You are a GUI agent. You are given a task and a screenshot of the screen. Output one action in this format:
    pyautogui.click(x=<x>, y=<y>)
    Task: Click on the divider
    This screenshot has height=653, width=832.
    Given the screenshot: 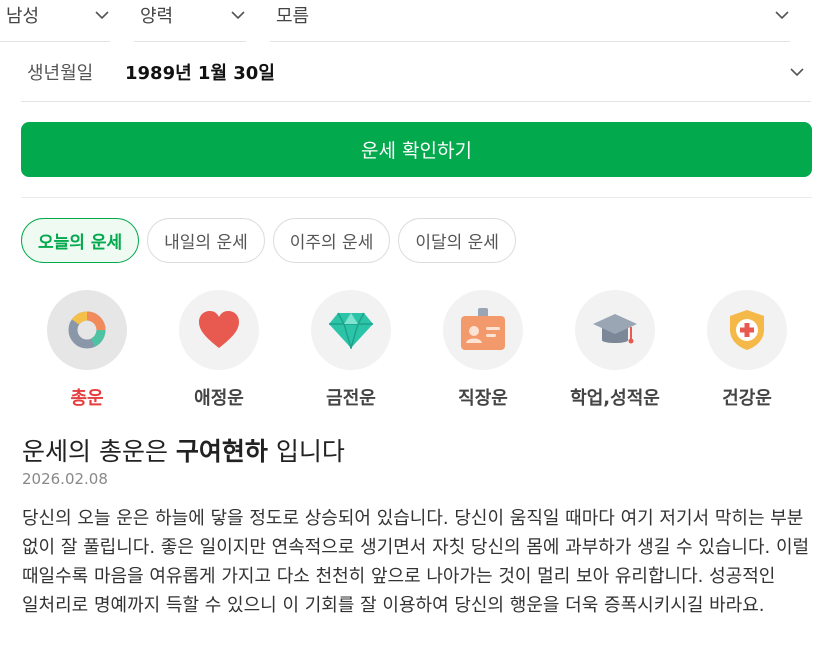 What is the action you would take?
    pyautogui.click(x=416, y=197)
    